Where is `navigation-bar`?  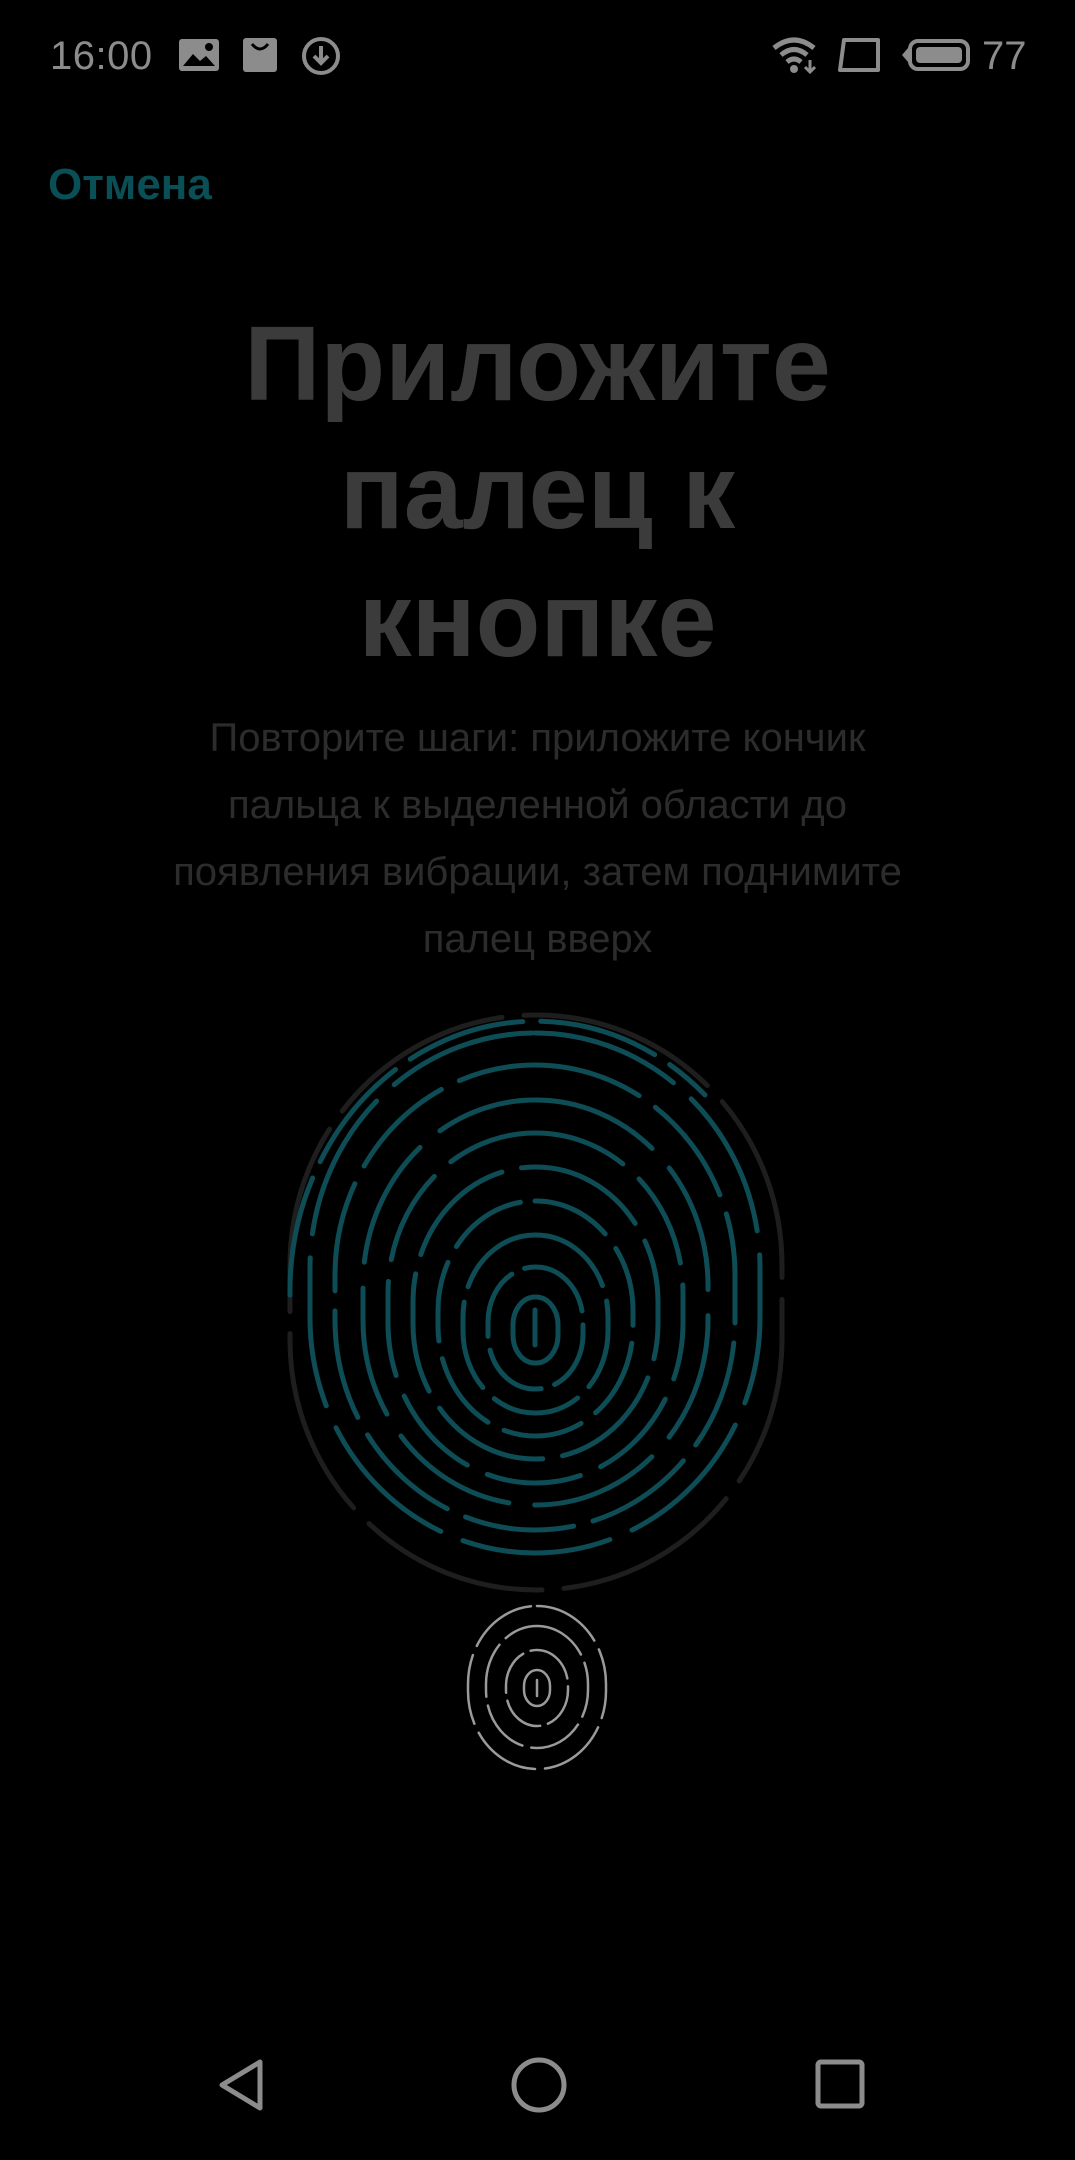 navigation-bar is located at coordinates (537, 2090).